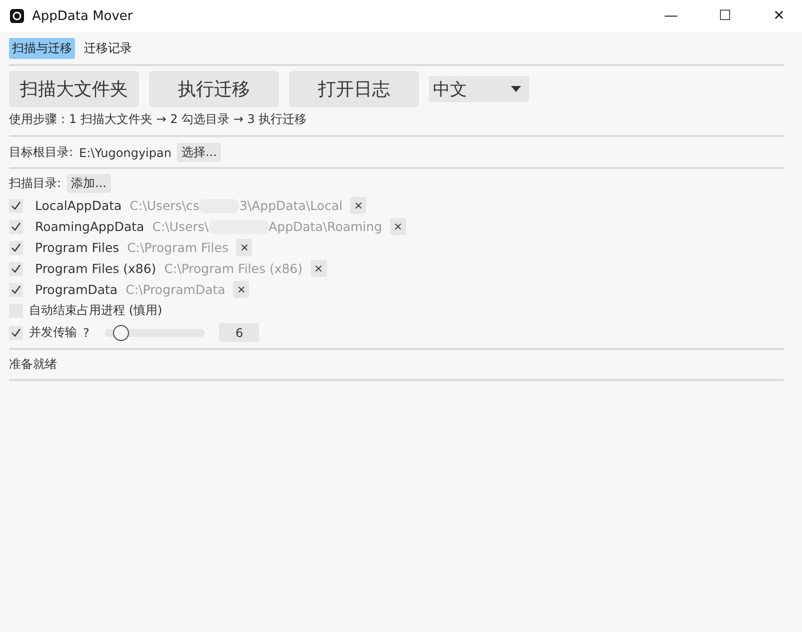 This screenshot has height=632, width=802. What do you see at coordinates (671, 16) in the screenshot?
I see `window-control: —` at bounding box center [671, 16].